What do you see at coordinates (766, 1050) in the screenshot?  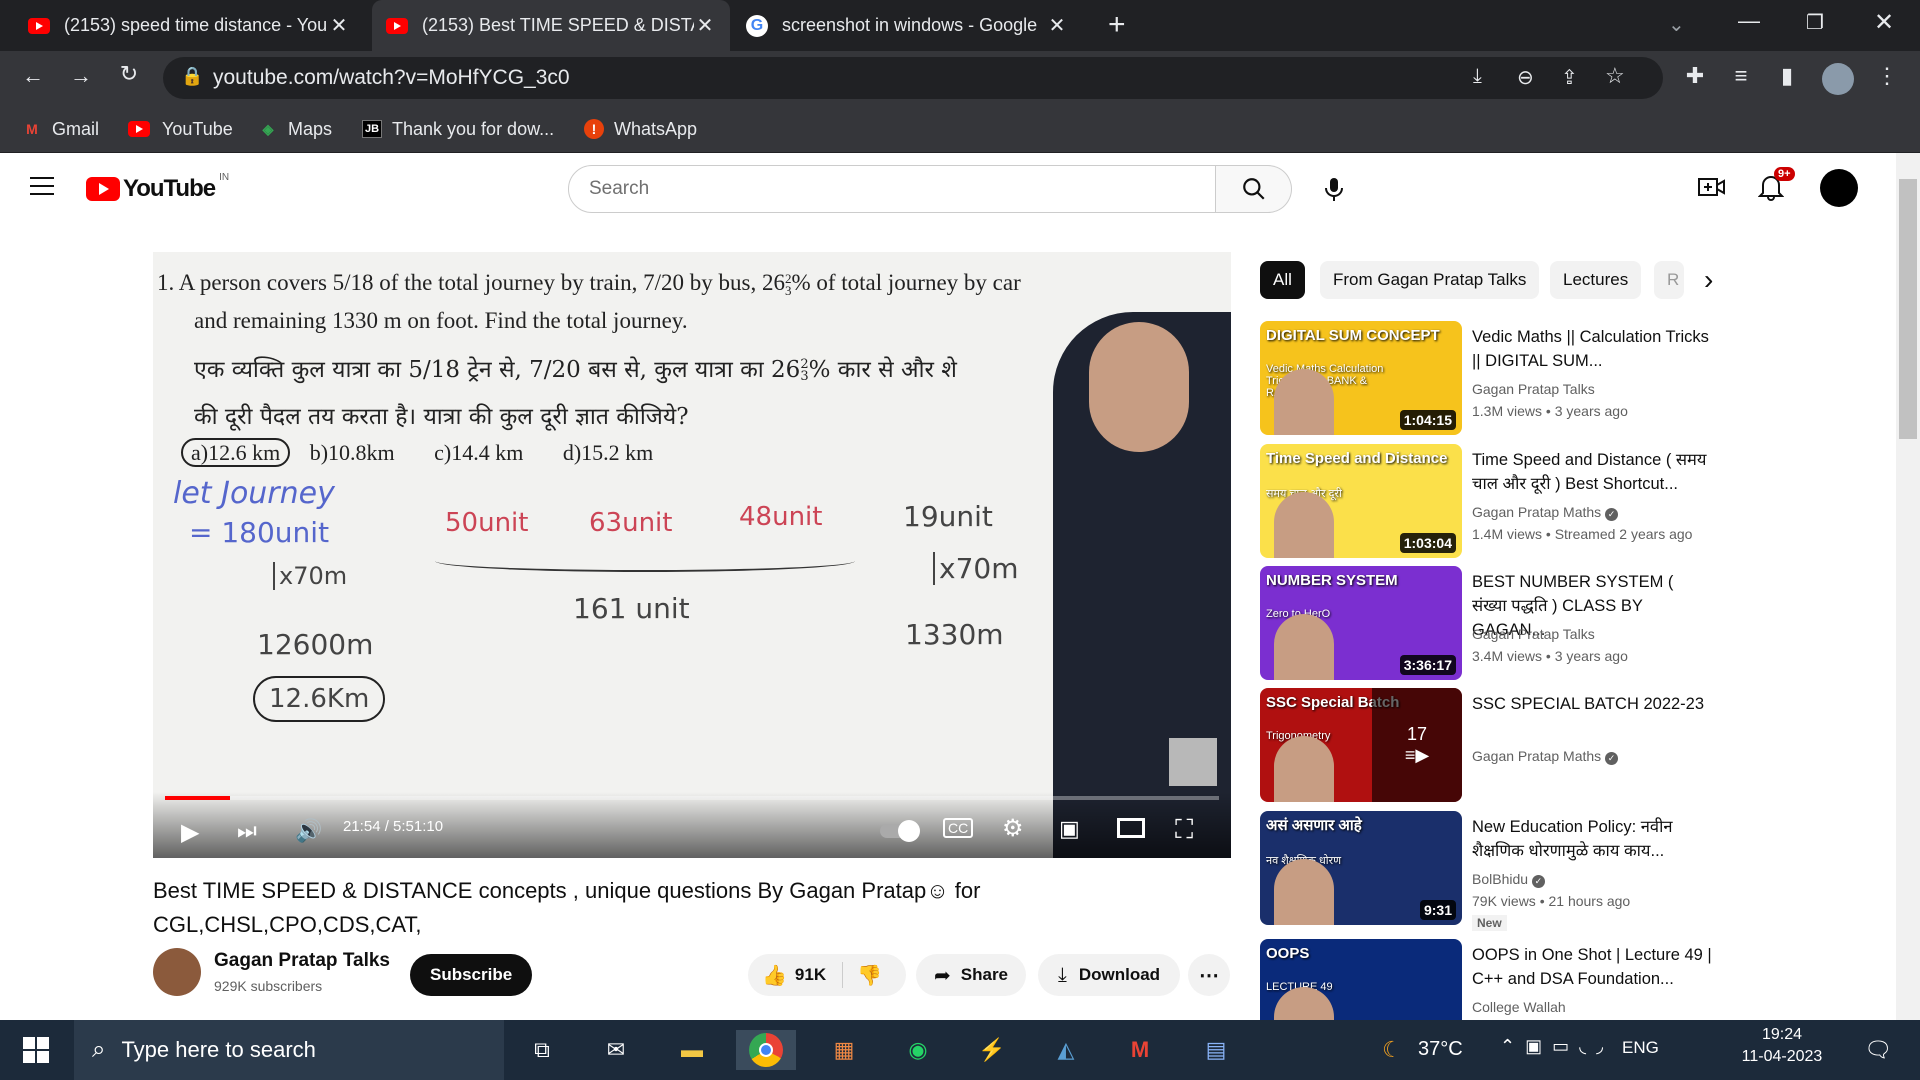 I see `chrome-taskbar-icon` at bounding box center [766, 1050].